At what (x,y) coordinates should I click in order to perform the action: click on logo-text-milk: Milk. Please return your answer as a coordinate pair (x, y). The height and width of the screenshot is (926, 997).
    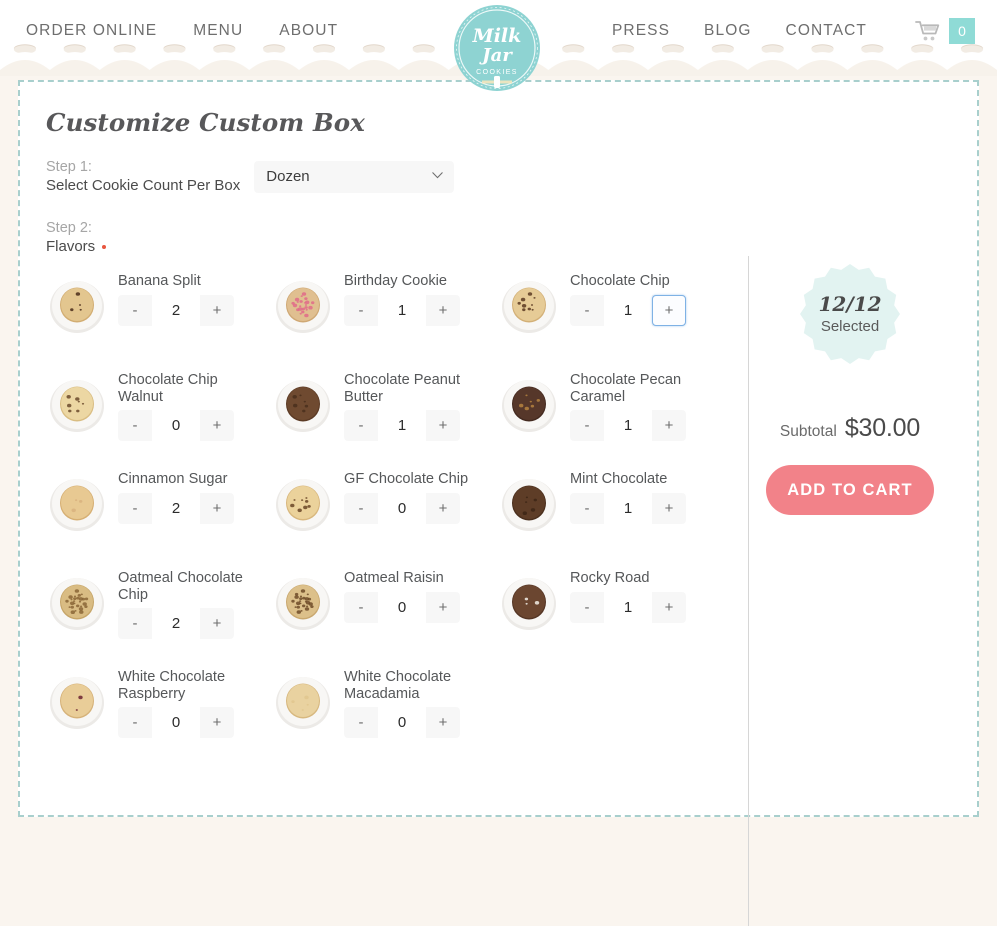
    Looking at the image, I should click on (497, 36).